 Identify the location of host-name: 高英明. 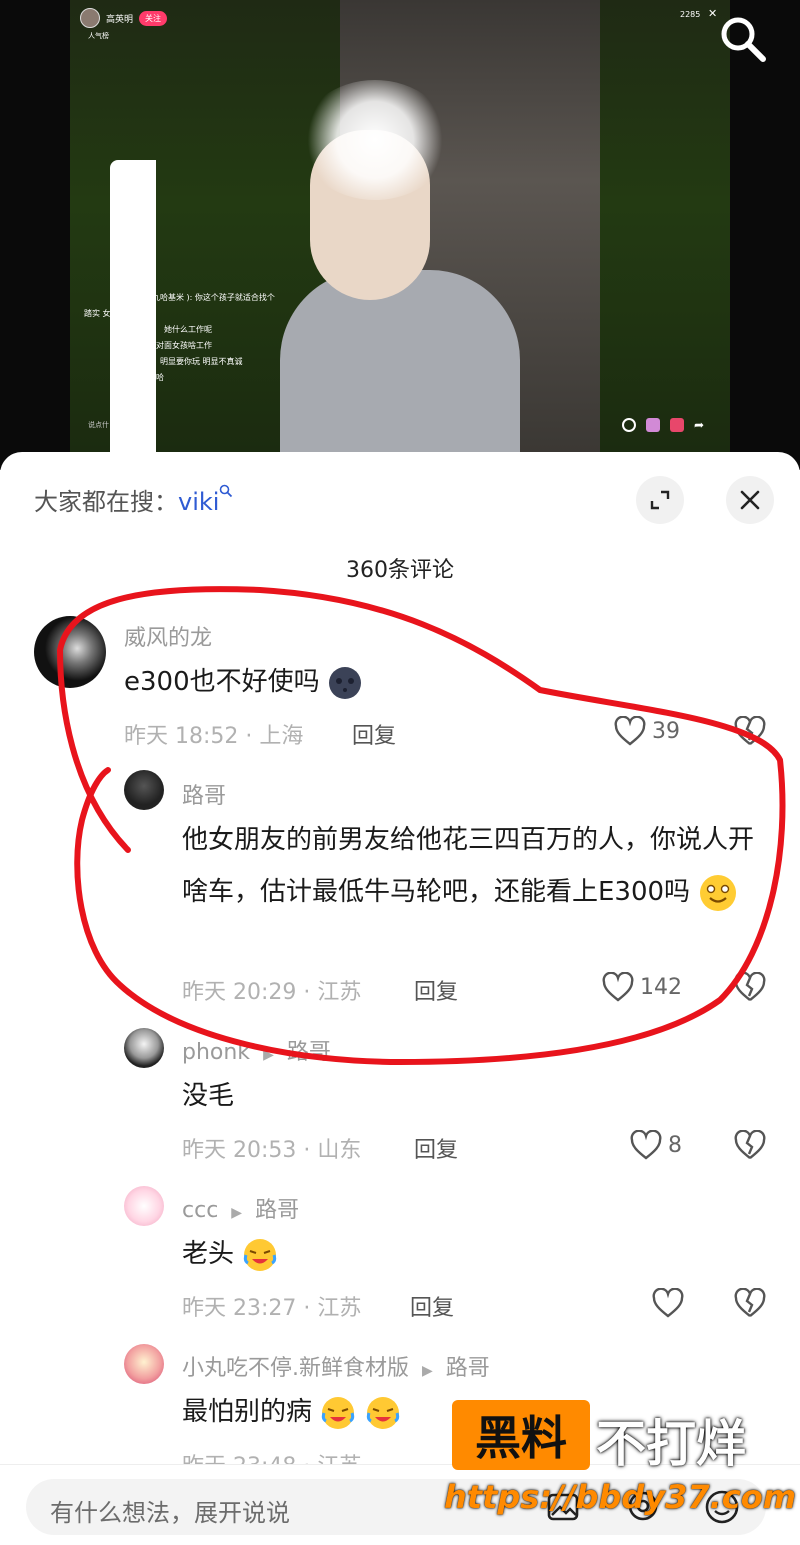
(120, 19).